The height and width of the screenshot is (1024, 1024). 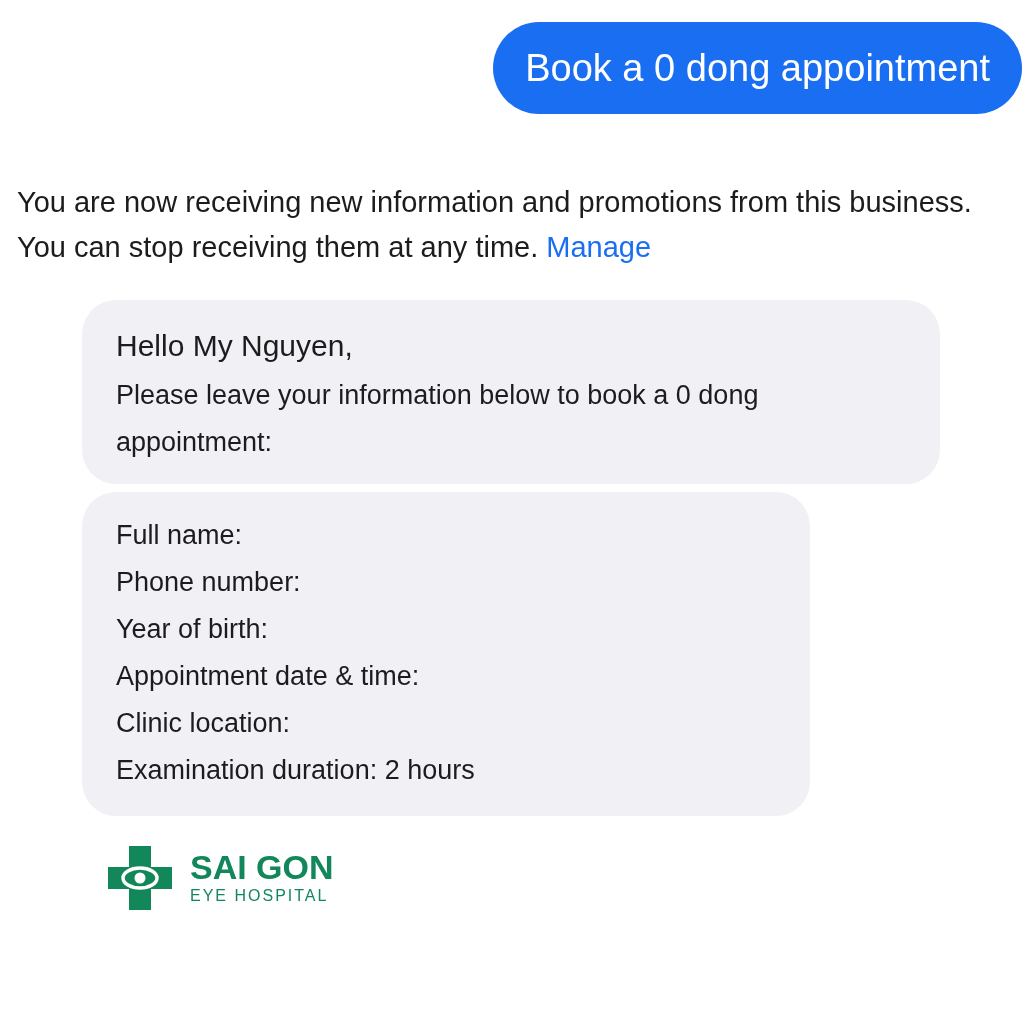 I want to click on message-text: Phone number:, so click(x=209, y=582).